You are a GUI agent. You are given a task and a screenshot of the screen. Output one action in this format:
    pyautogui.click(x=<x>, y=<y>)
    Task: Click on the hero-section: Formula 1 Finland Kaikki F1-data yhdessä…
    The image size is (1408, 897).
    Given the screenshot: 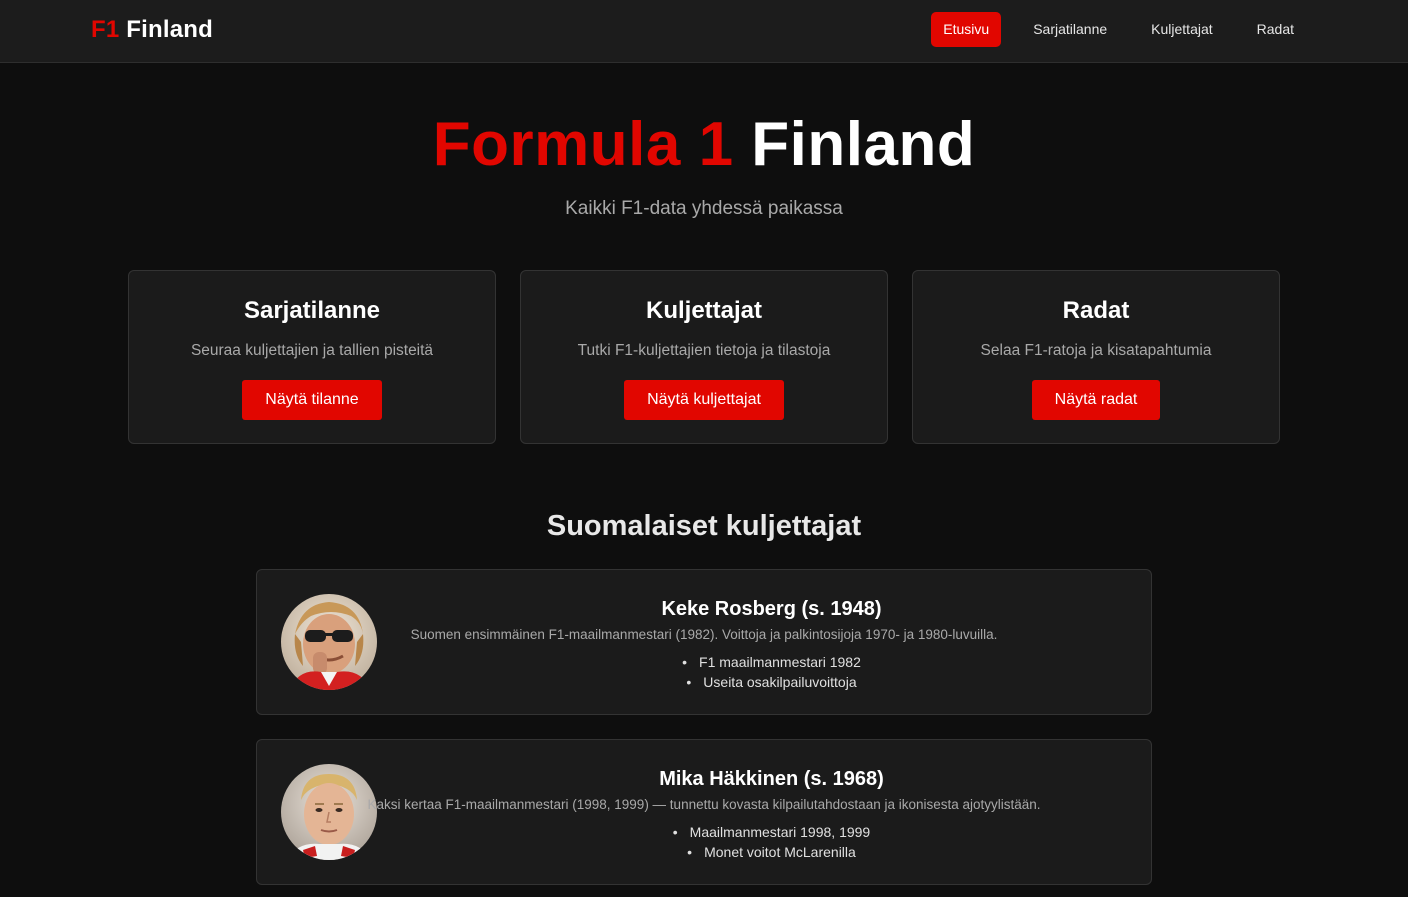 What is the action you would take?
    pyautogui.click(x=704, y=165)
    